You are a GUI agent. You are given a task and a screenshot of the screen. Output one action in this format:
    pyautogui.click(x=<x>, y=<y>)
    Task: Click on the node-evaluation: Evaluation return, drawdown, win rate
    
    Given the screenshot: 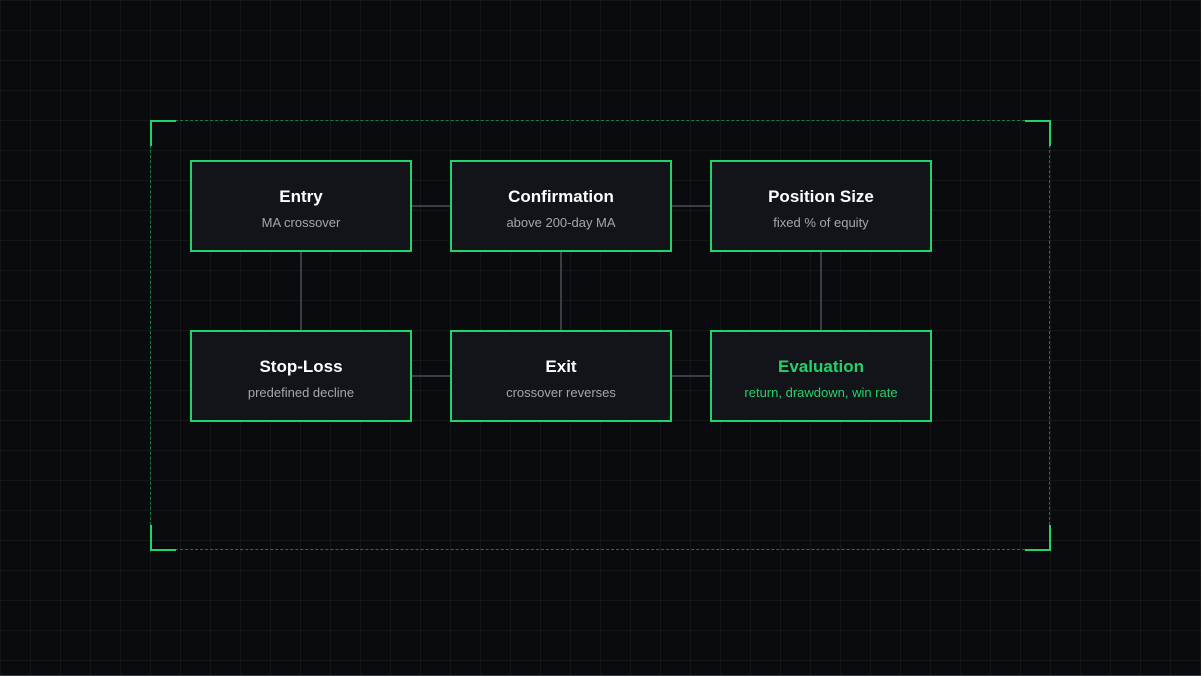 What is the action you would take?
    pyautogui.click(x=821, y=376)
    